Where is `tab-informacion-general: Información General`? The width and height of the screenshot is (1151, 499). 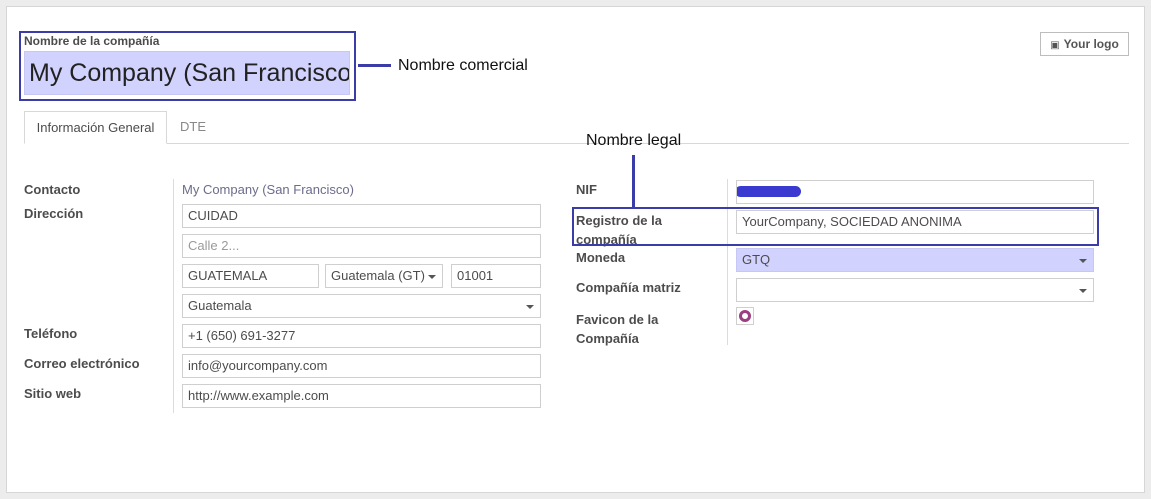
tab-informacion-general: Información General is located at coordinates (95, 127).